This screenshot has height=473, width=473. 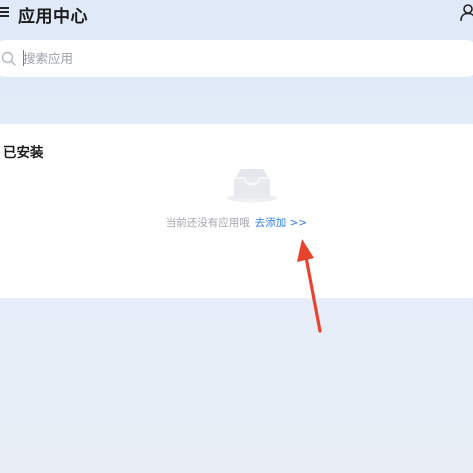 I want to click on installed-section-title: 已安装, so click(x=23, y=153).